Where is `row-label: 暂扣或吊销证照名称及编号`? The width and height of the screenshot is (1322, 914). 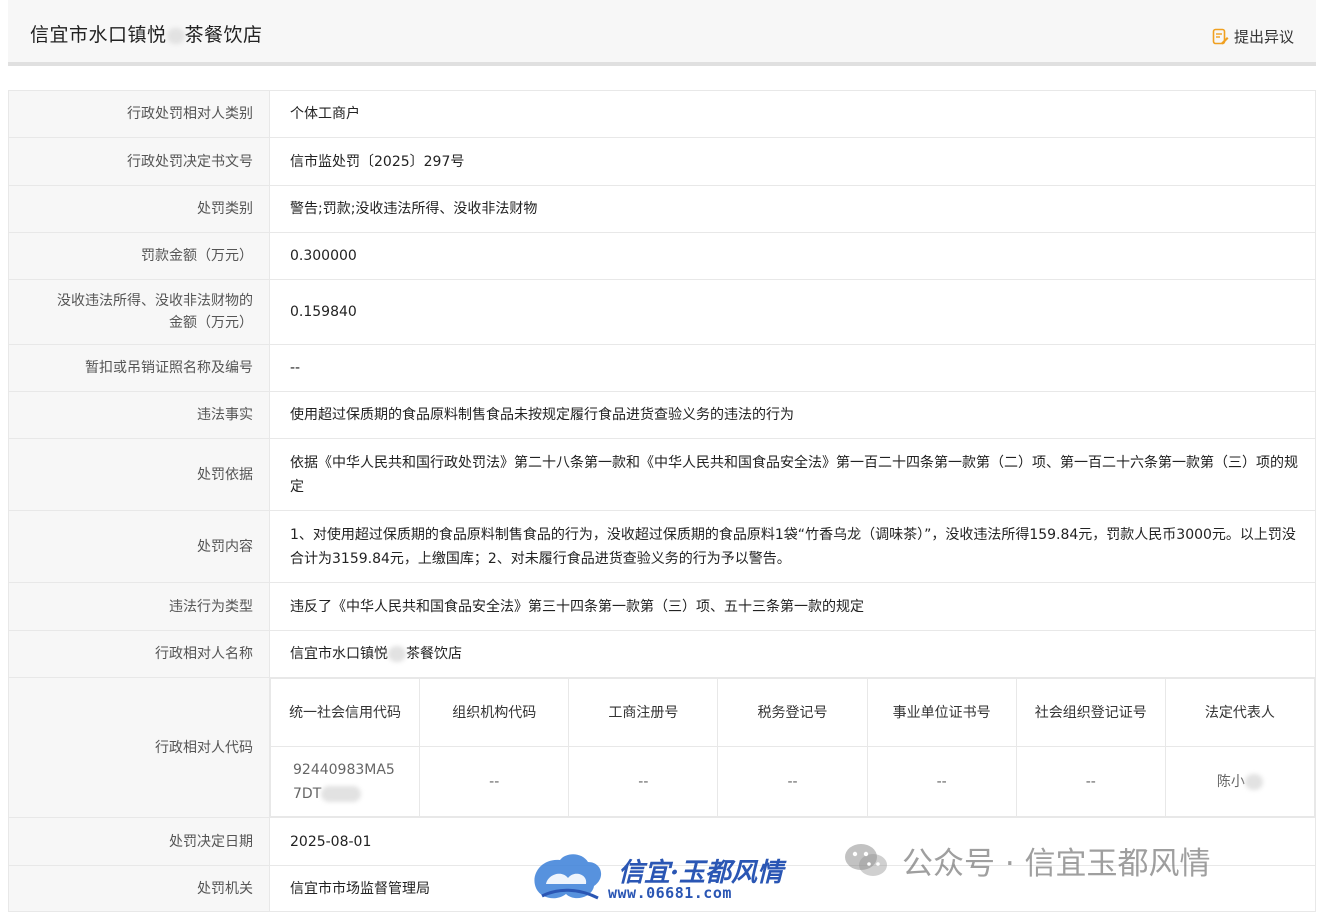
row-label: 暂扣或吊销证照名称及编号 is located at coordinates (139, 368).